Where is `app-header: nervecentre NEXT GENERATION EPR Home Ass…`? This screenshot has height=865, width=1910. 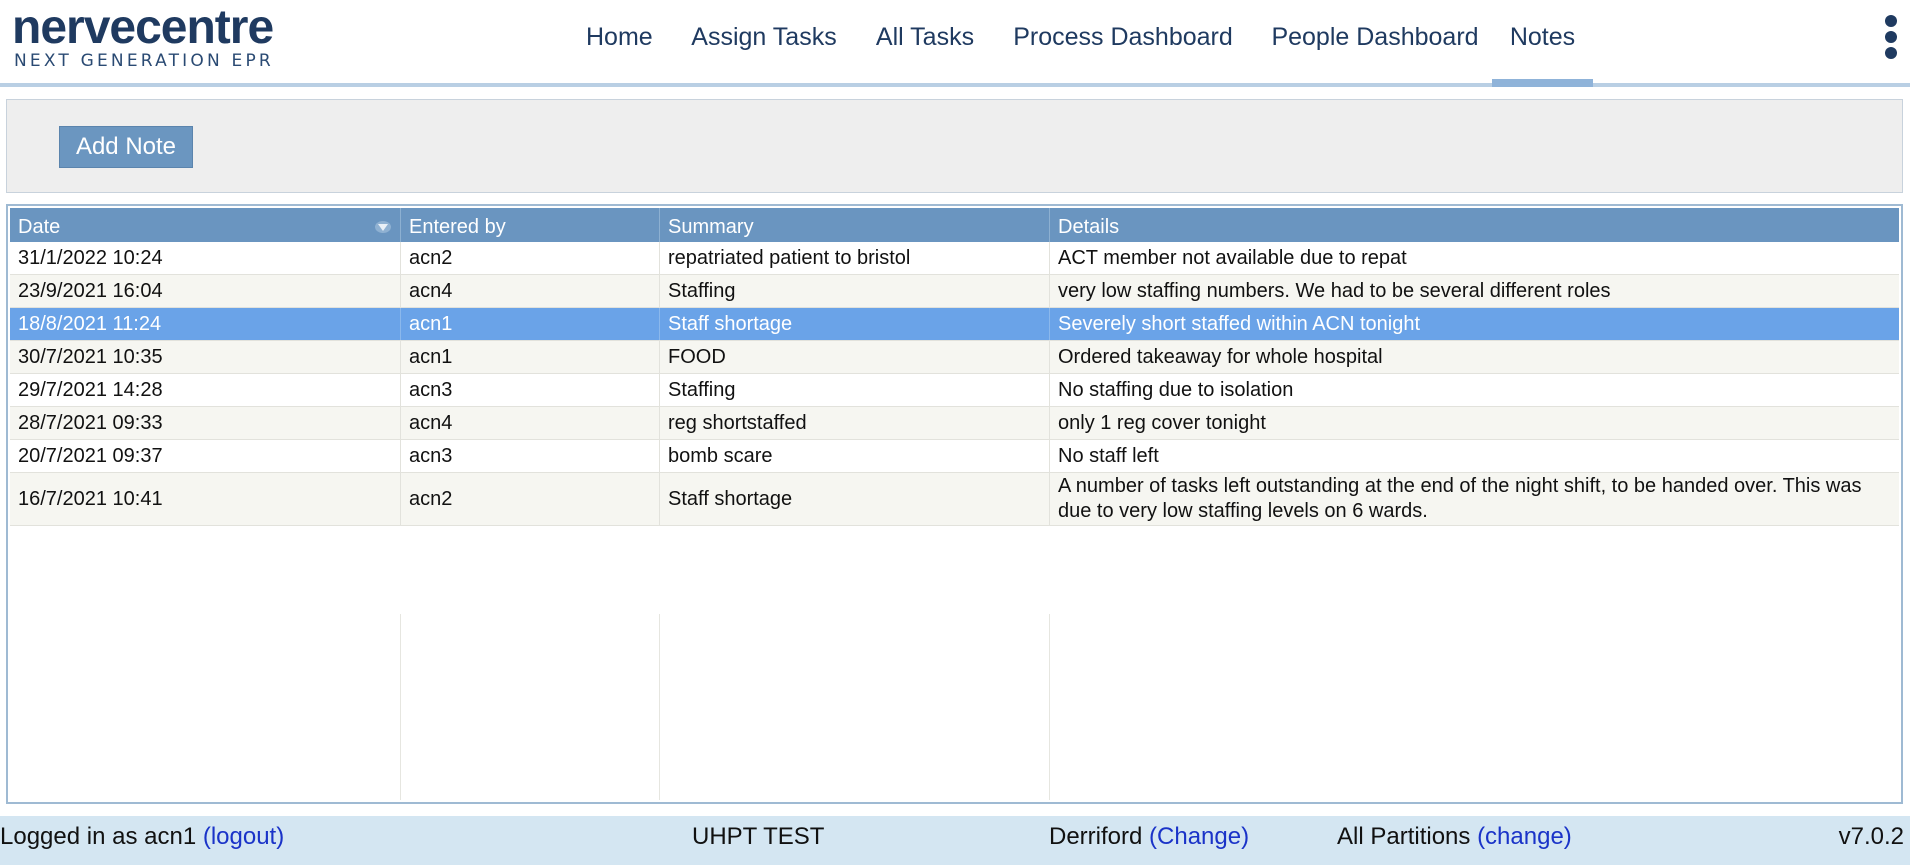
app-header: nervecentre NEXT GENERATION EPR Home Ass… is located at coordinates (955, 43).